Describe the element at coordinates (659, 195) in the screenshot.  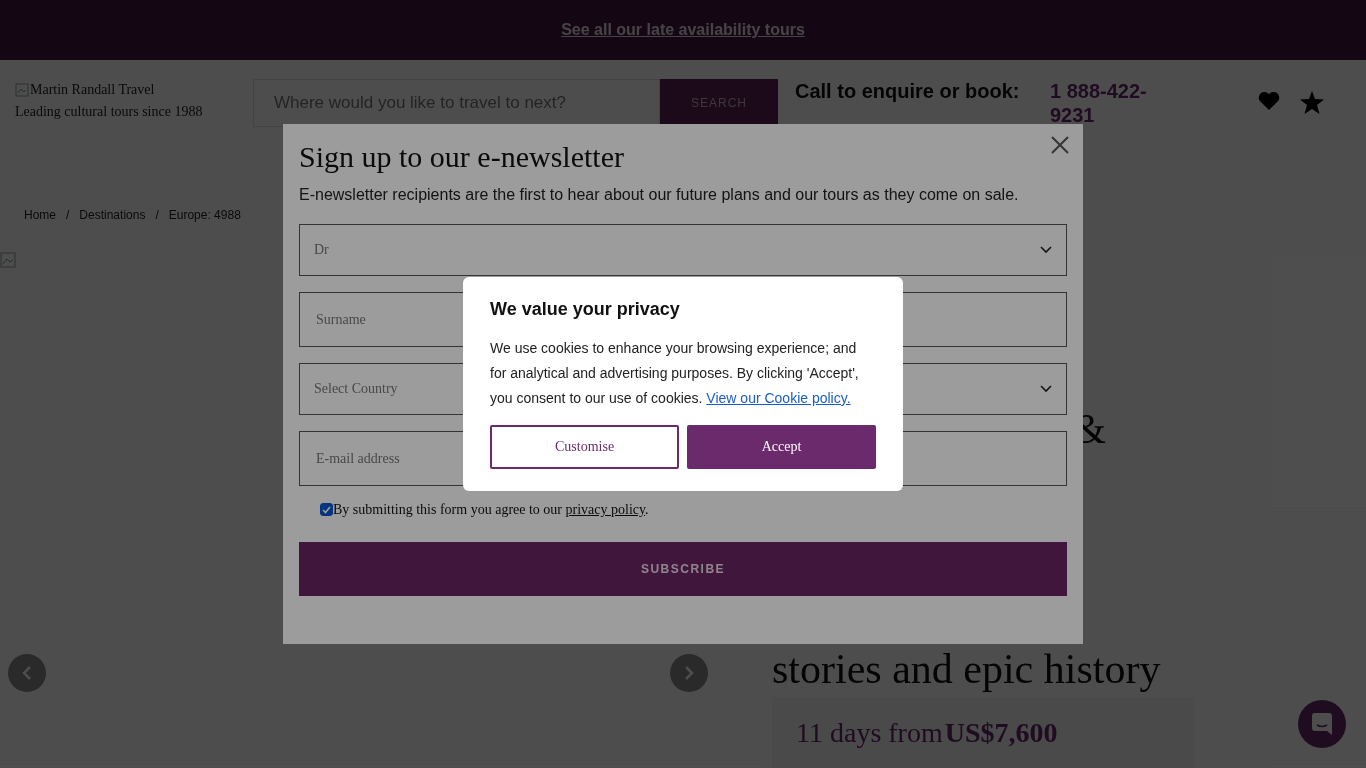
I see `dialog-intro: E-newsletter recipients are the first to hear about our future plans and our tours as they come on sale.` at that location.